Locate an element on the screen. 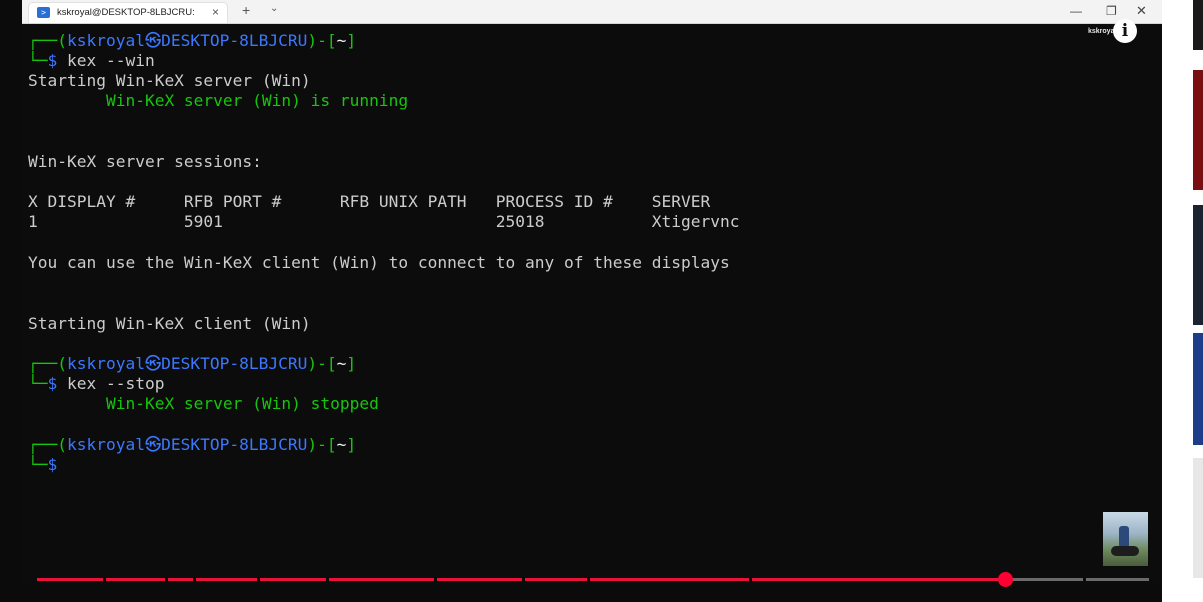  new-tab-button: + is located at coordinates (246, 10).